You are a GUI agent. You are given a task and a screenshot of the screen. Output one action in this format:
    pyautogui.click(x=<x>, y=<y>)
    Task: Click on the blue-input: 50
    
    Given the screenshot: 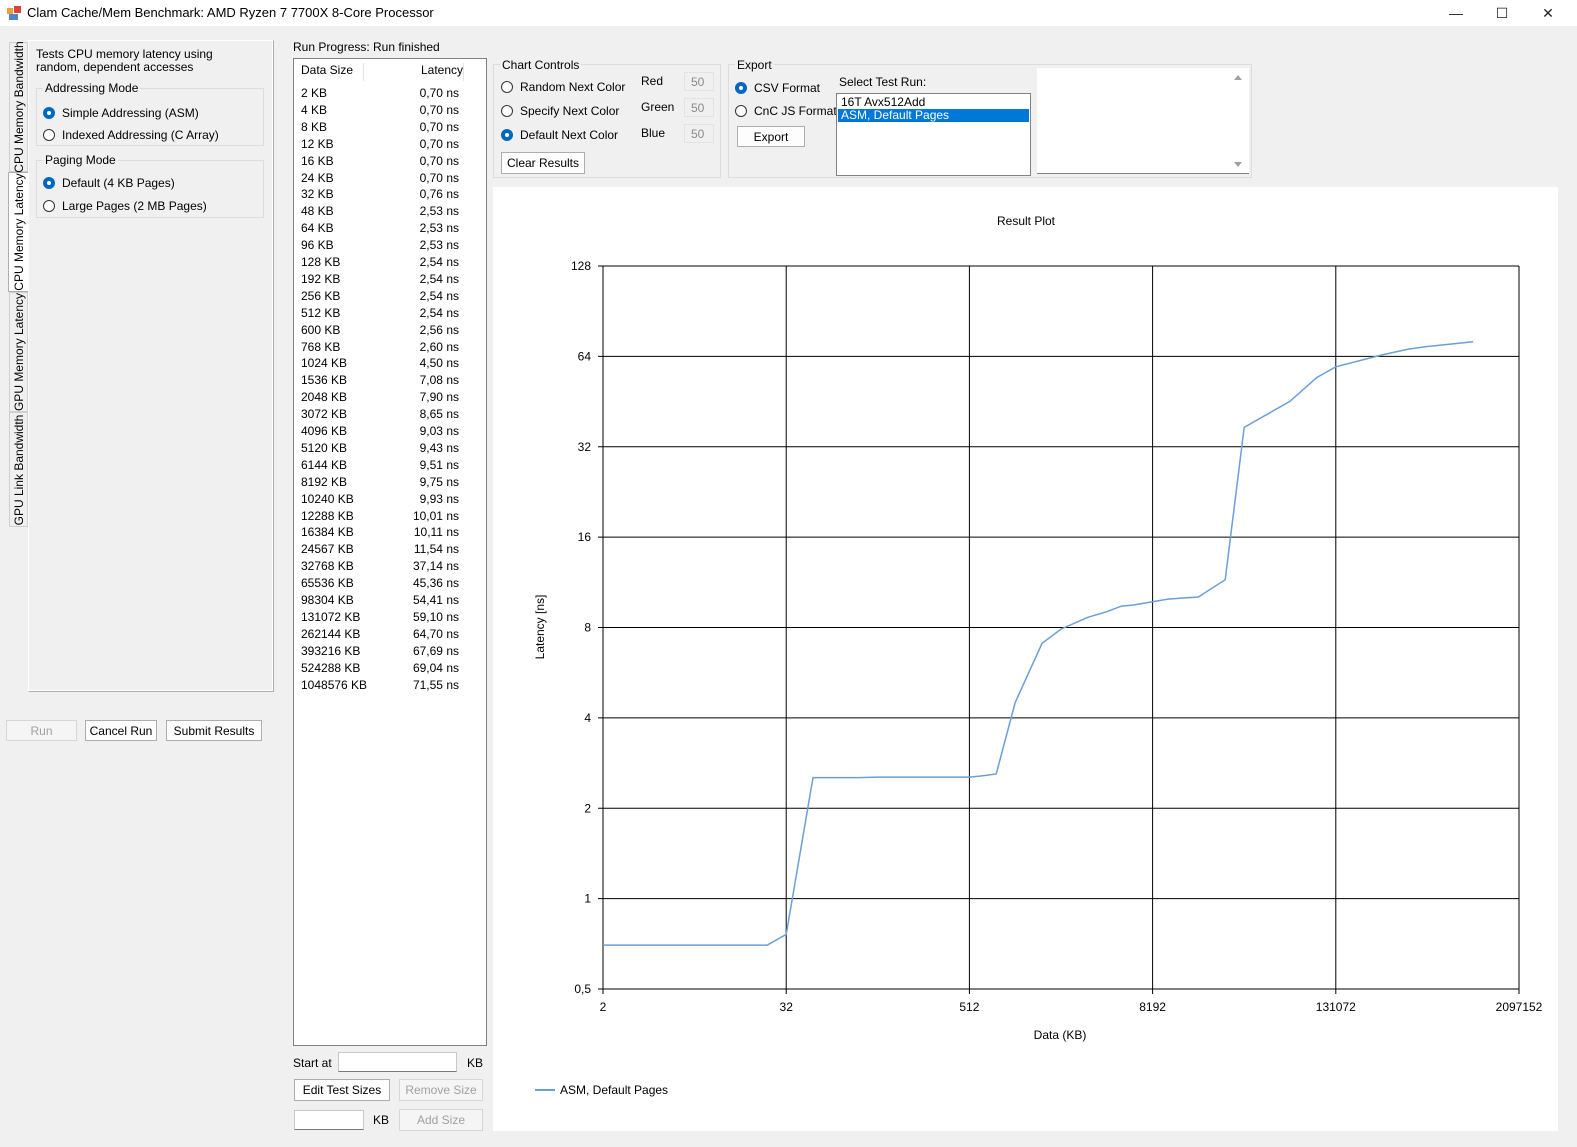 What is the action you would take?
    pyautogui.click(x=699, y=133)
    